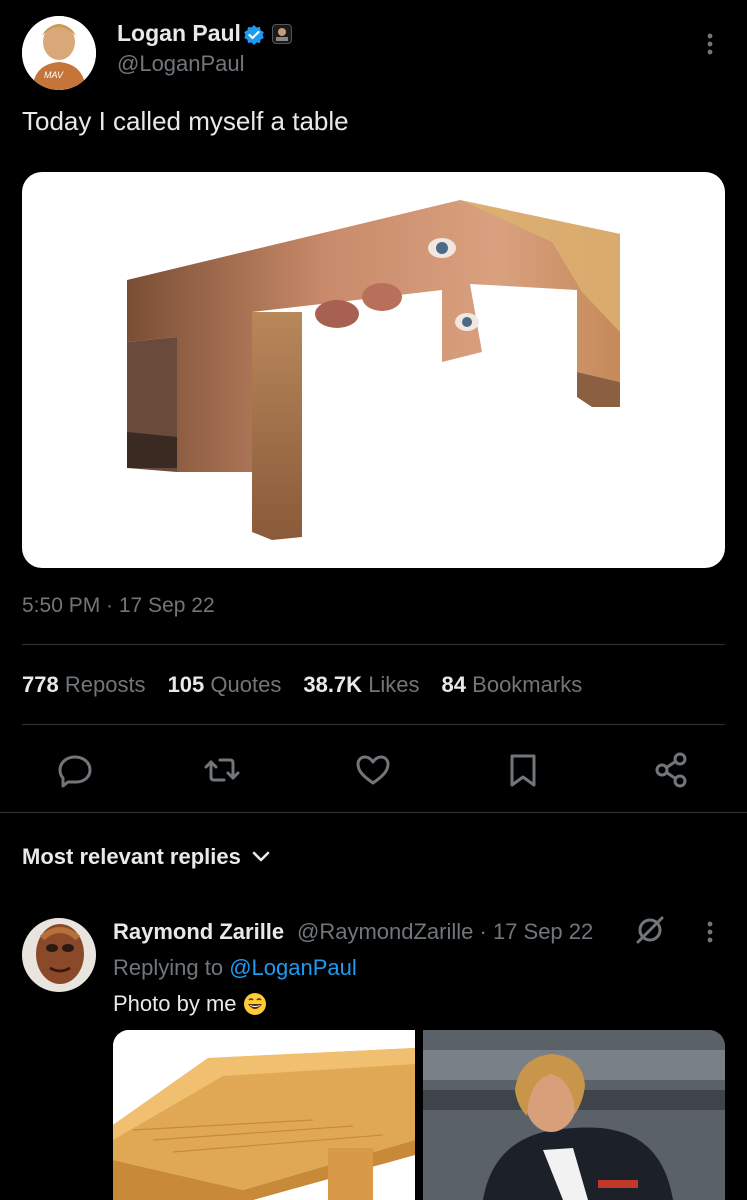 The image size is (747, 1200). Describe the element at coordinates (373, 770) in the screenshot. I see `like-icon` at that location.